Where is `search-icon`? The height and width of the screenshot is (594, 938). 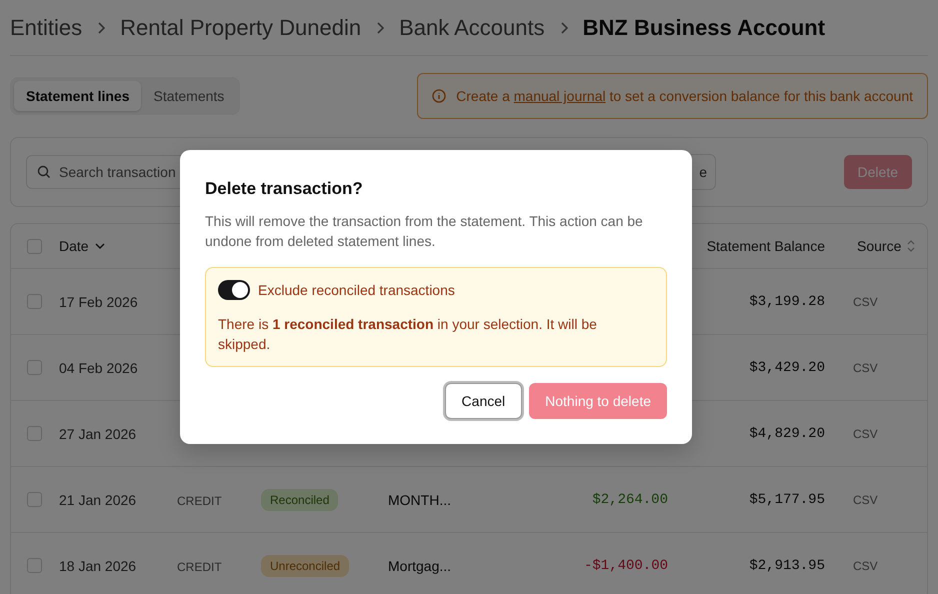
search-icon is located at coordinates (44, 172).